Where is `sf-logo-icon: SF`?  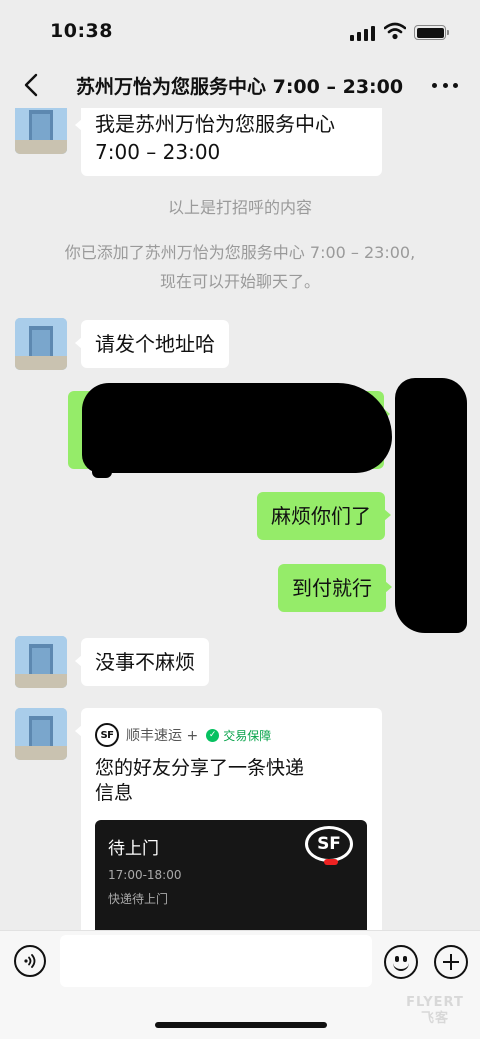
sf-logo-icon: SF is located at coordinates (107, 735).